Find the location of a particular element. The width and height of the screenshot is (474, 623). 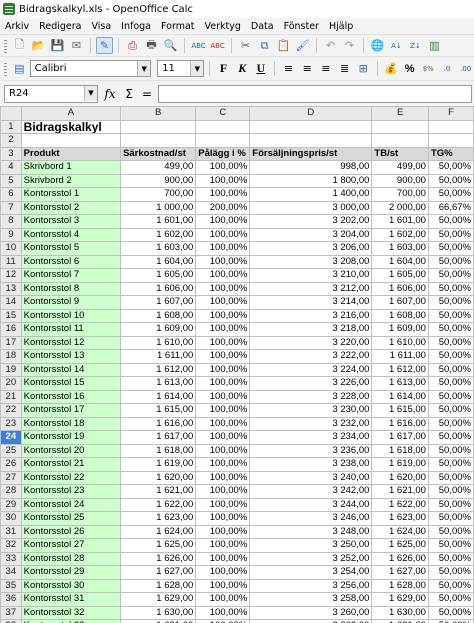

insert-chart-icon: ▥ is located at coordinates (434, 45).